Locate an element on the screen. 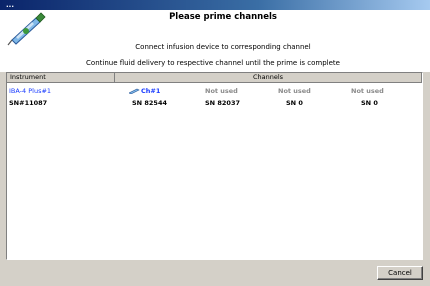  instrument-serial: SN#11087 is located at coordinates (28, 103).